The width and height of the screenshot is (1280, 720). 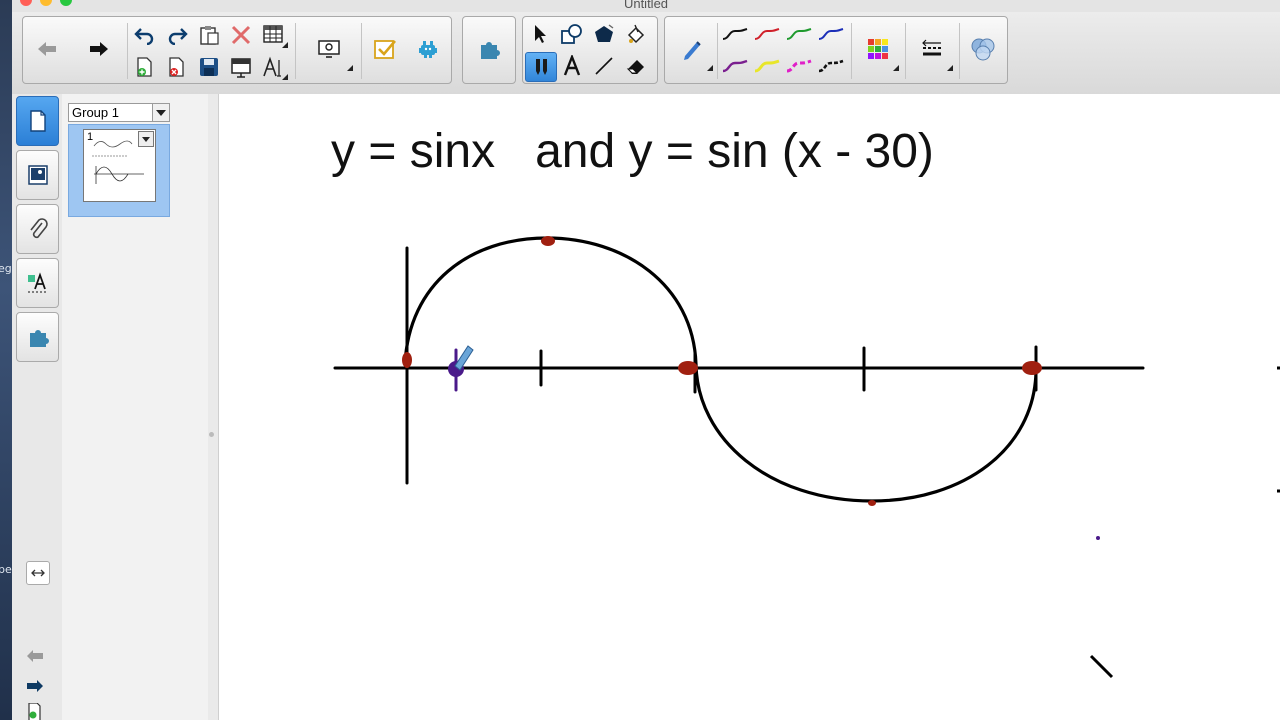 I want to click on tab-gallery, so click(x=37, y=175).